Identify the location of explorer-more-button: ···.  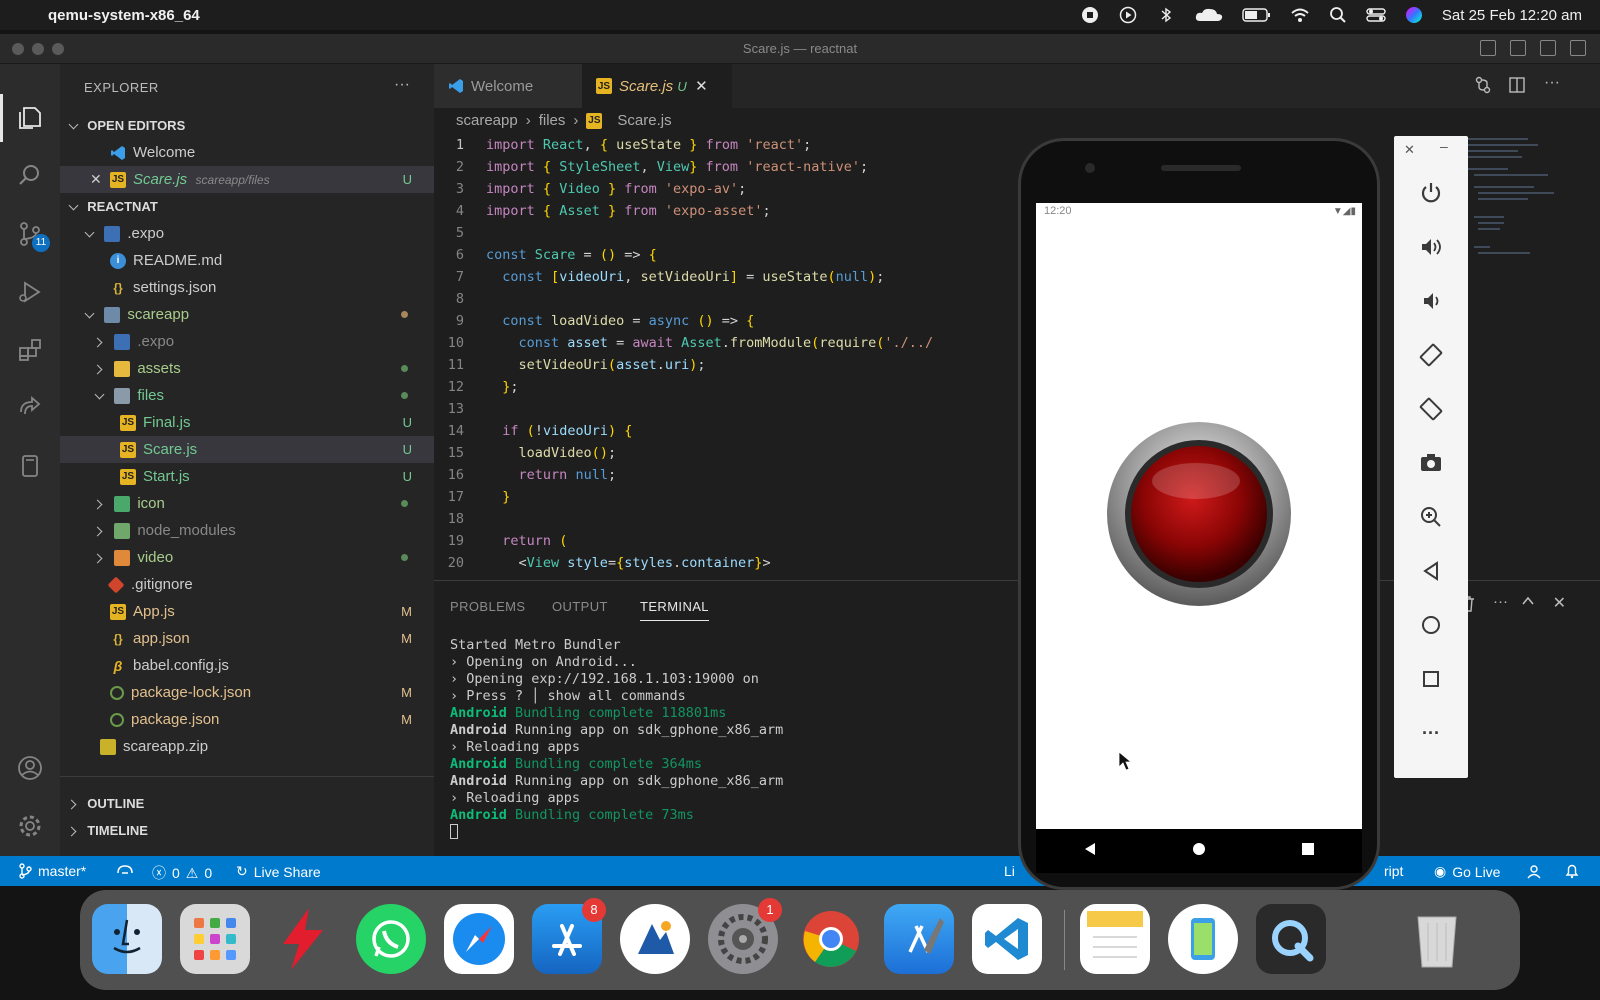
(402, 85).